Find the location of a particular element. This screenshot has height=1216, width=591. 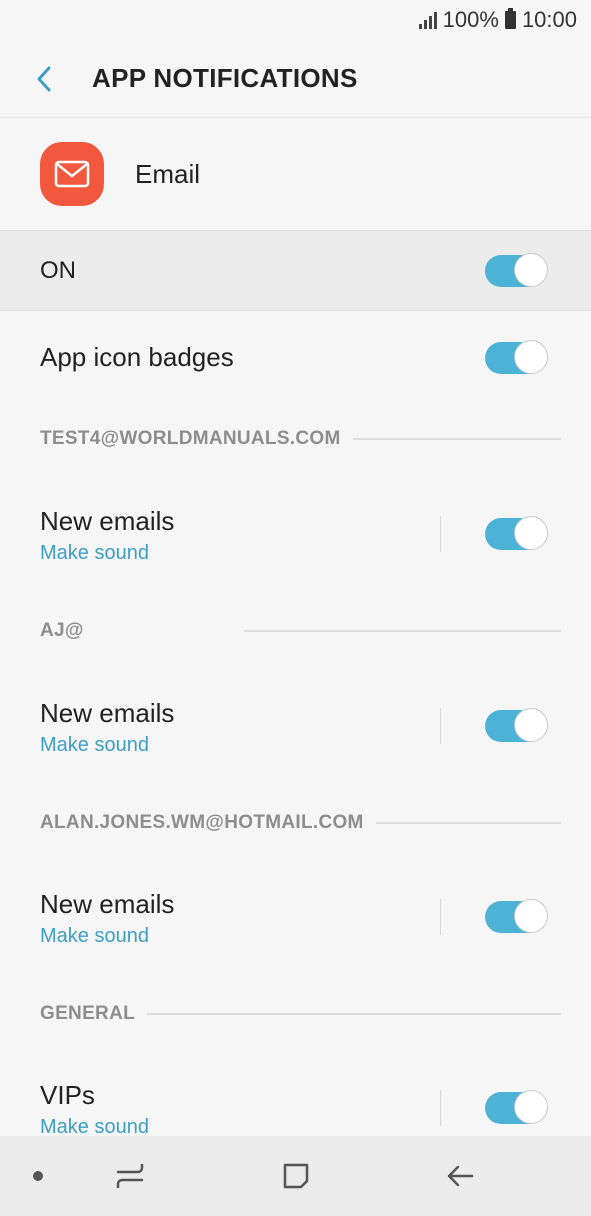

app-info-row: Email is located at coordinates (295, 174).